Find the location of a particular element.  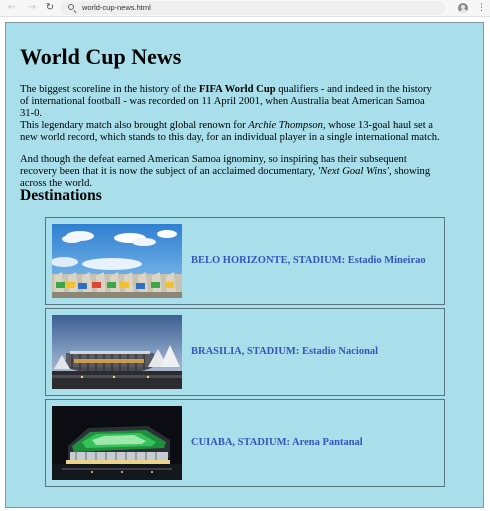

profile-icon is located at coordinates (463, 8).